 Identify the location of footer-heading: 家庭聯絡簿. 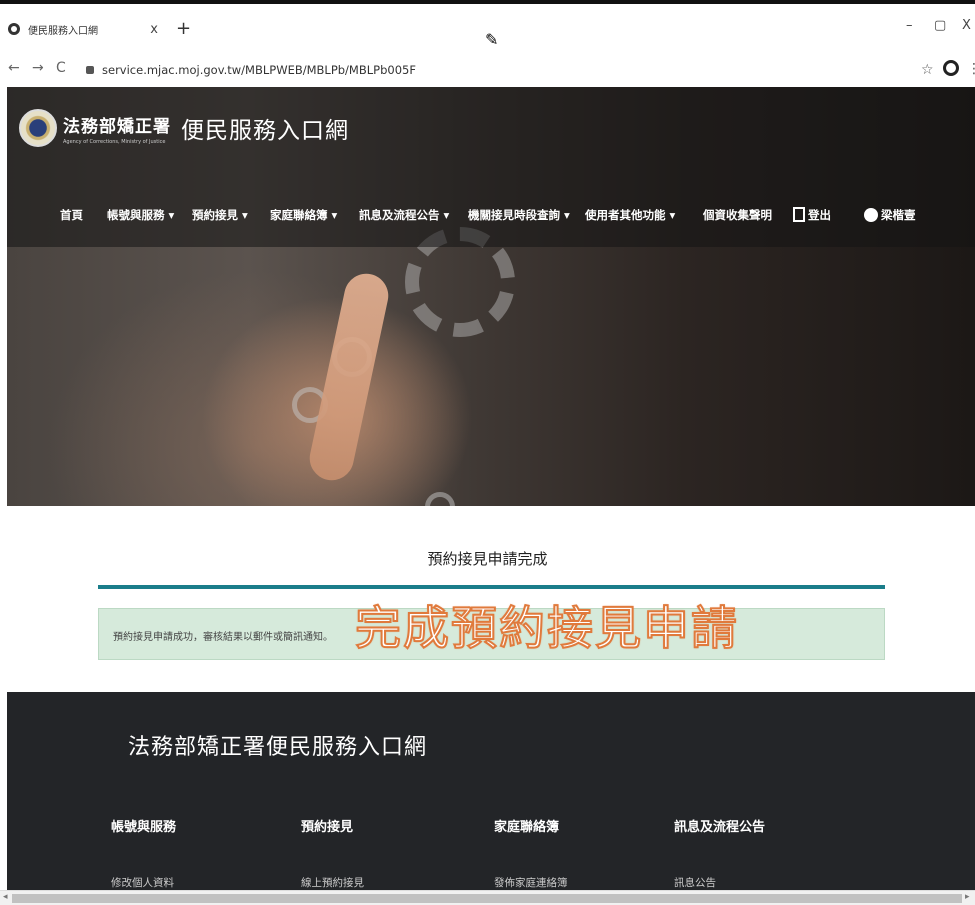
(527, 827).